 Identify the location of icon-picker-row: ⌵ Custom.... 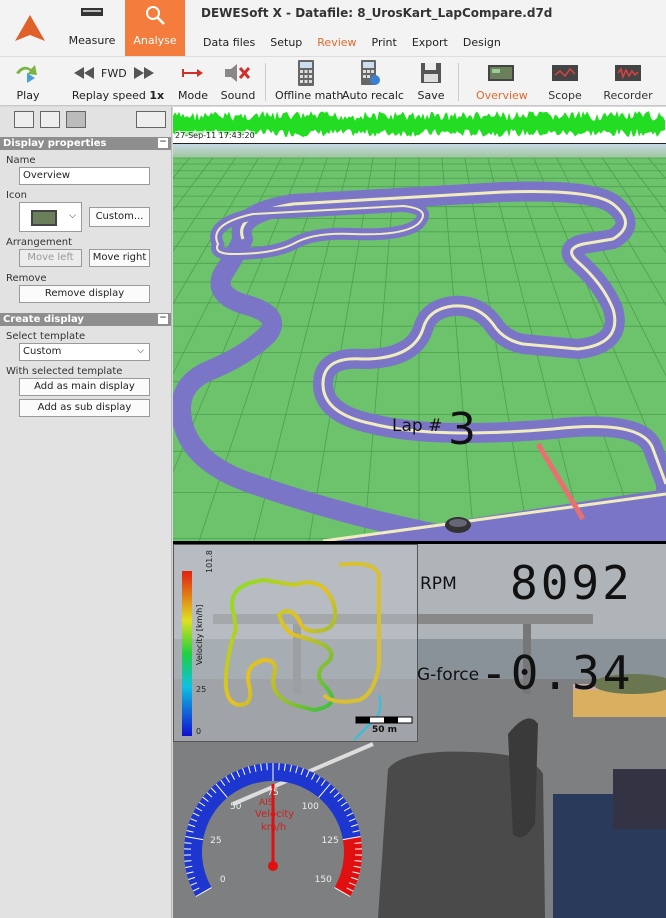
(95, 217).